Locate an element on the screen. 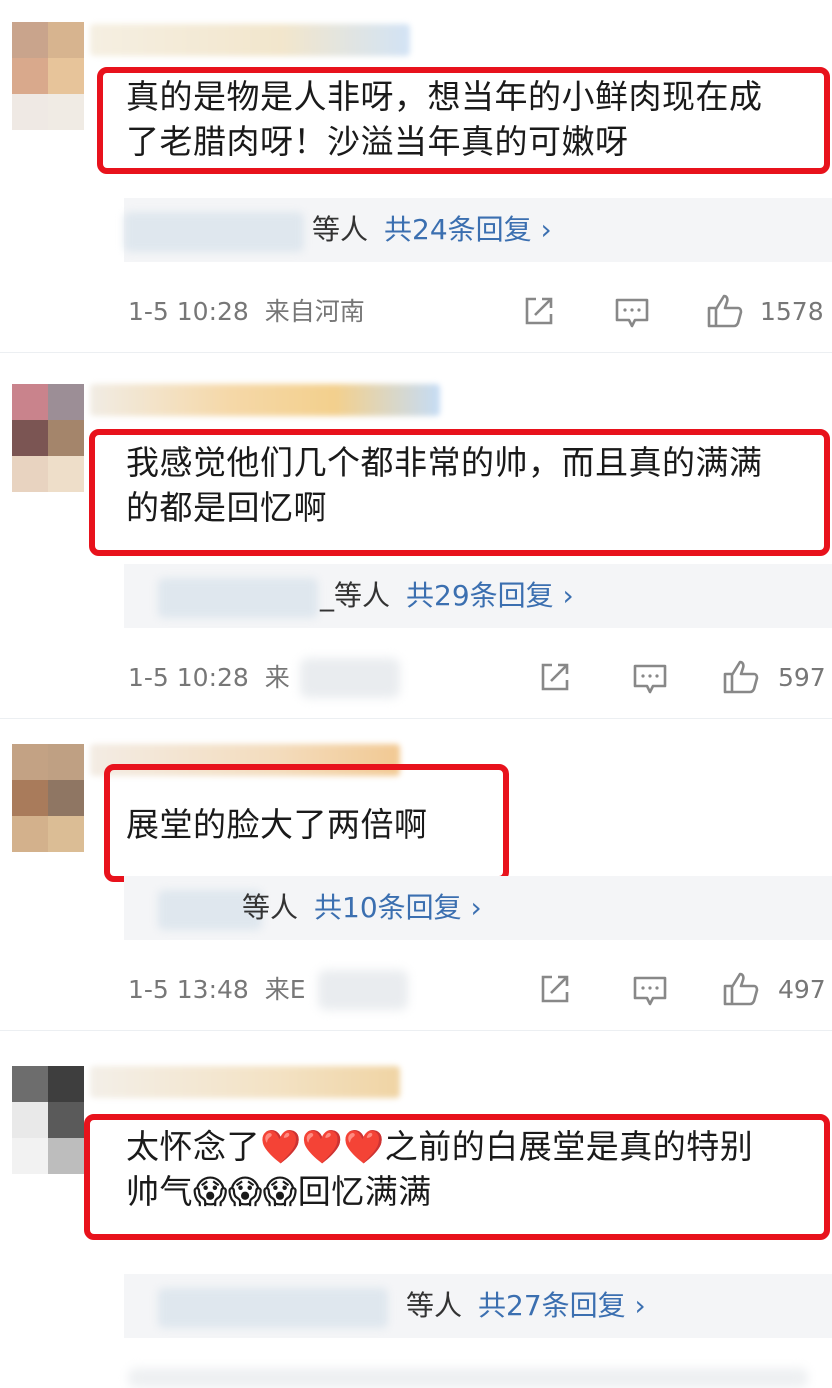  comment-text-line: 的都是回忆啊 is located at coordinates (226, 507).